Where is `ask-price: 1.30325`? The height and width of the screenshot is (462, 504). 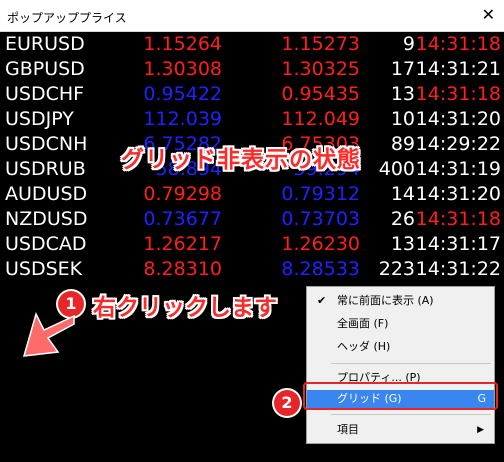 ask-price: 1.30325 is located at coordinates (320, 69).